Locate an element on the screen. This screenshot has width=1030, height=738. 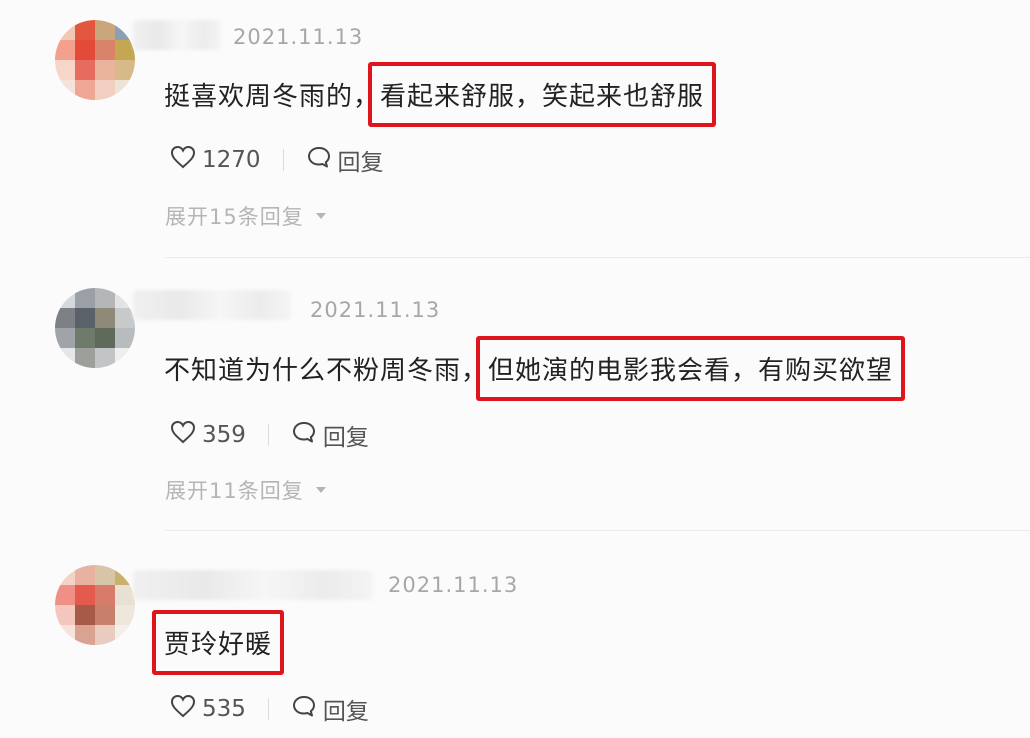
like-button: 1270 is located at coordinates (215, 160).